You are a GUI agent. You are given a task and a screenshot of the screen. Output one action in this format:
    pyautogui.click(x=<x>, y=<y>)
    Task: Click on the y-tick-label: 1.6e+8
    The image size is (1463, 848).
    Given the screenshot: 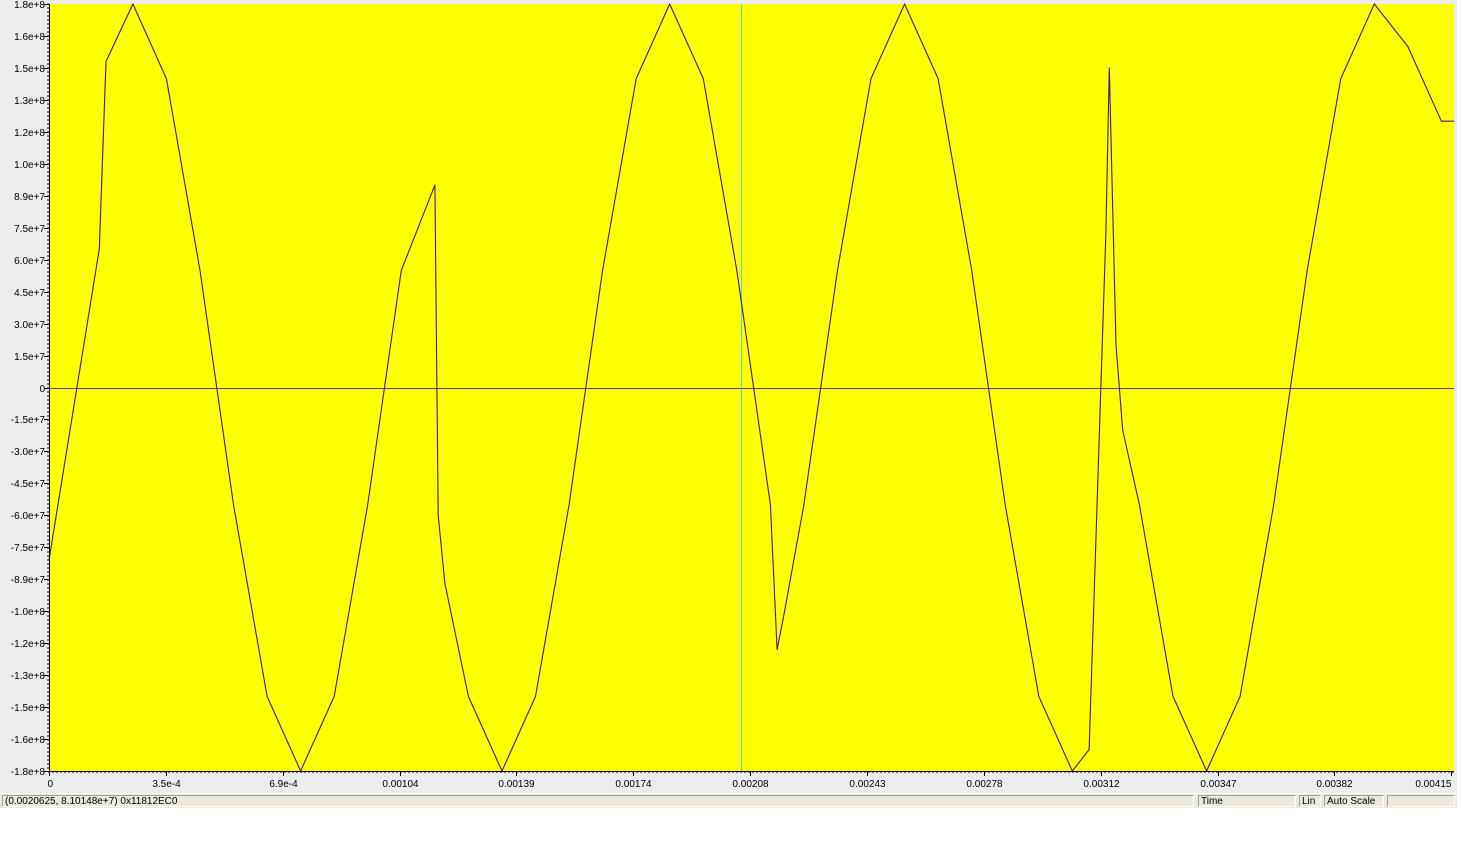 What is the action you would take?
    pyautogui.click(x=29, y=37)
    